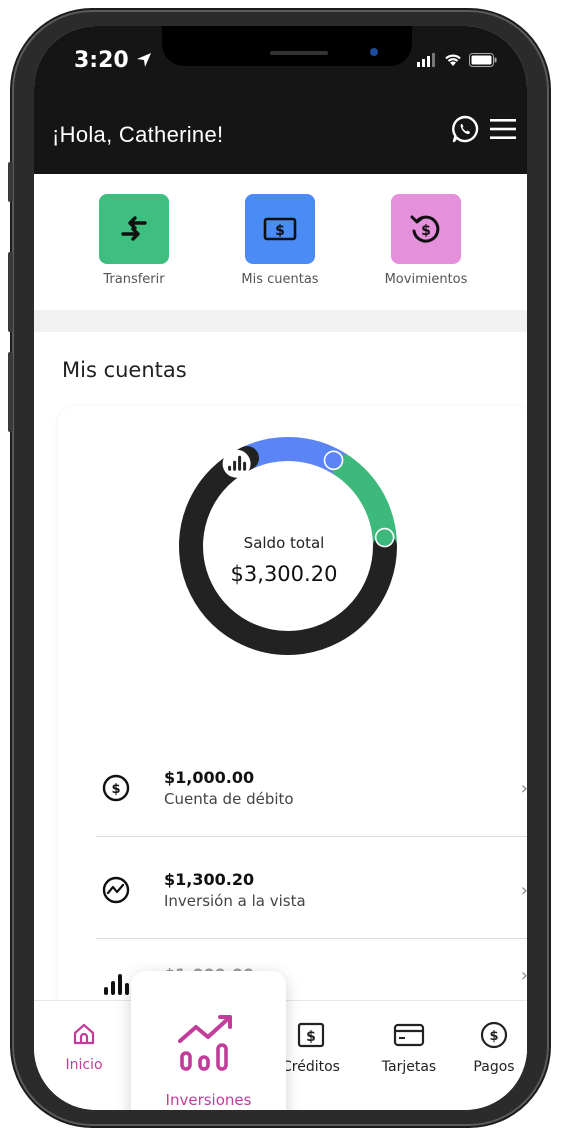 The height and width of the screenshot is (1133, 561). I want to click on front-camera, so click(374, 52).